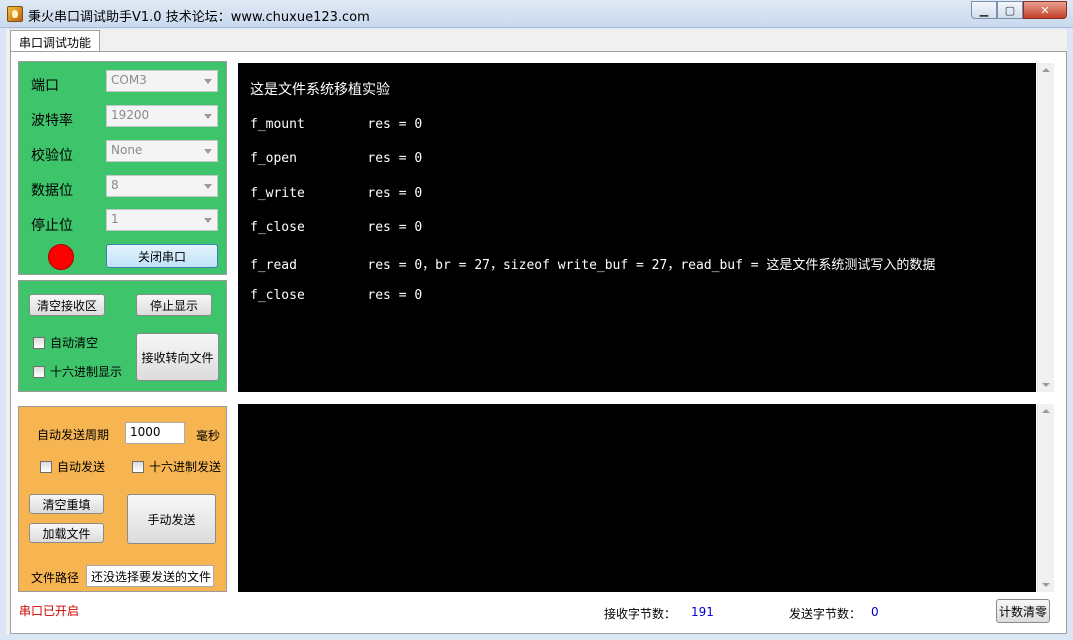 The image size is (1073, 640). What do you see at coordinates (86, 372) in the screenshot?
I see `hex-display-label: 十六进制显示` at bounding box center [86, 372].